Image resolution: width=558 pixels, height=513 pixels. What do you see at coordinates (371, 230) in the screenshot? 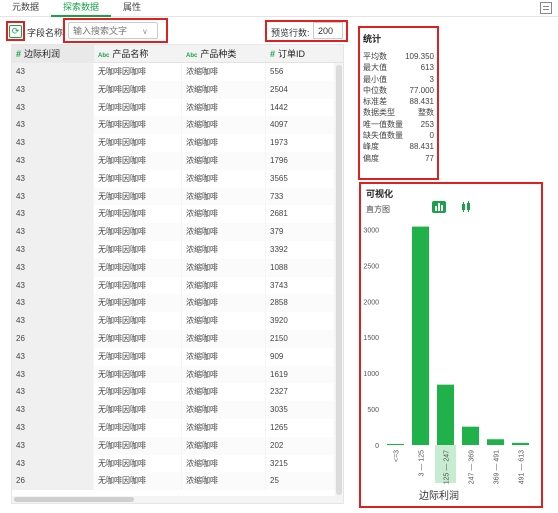
I see `y-tick-label: 3000` at bounding box center [371, 230].